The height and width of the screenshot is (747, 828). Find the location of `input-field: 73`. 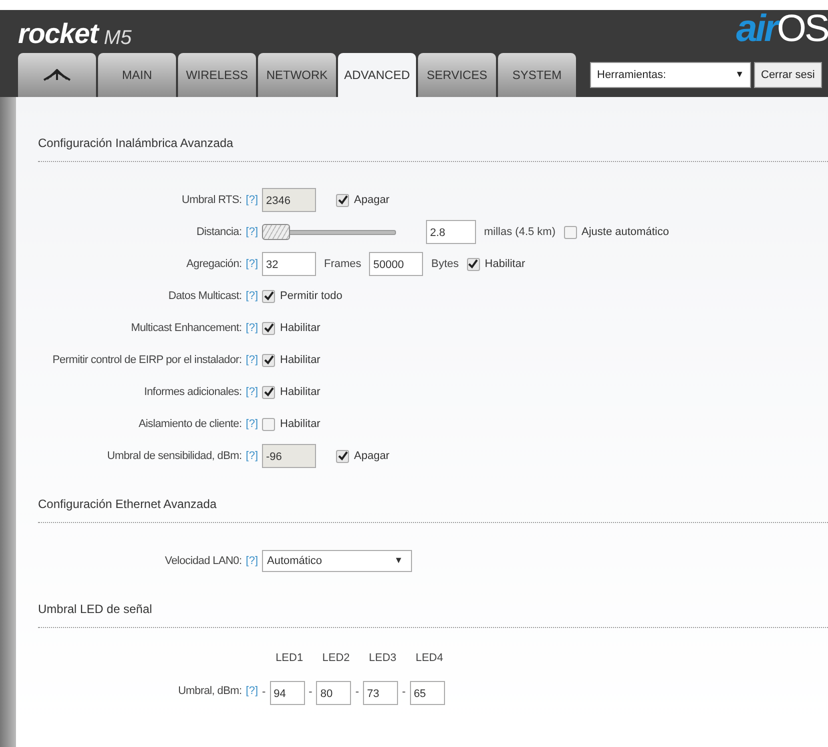

input-field: 73 is located at coordinates (380, 692).